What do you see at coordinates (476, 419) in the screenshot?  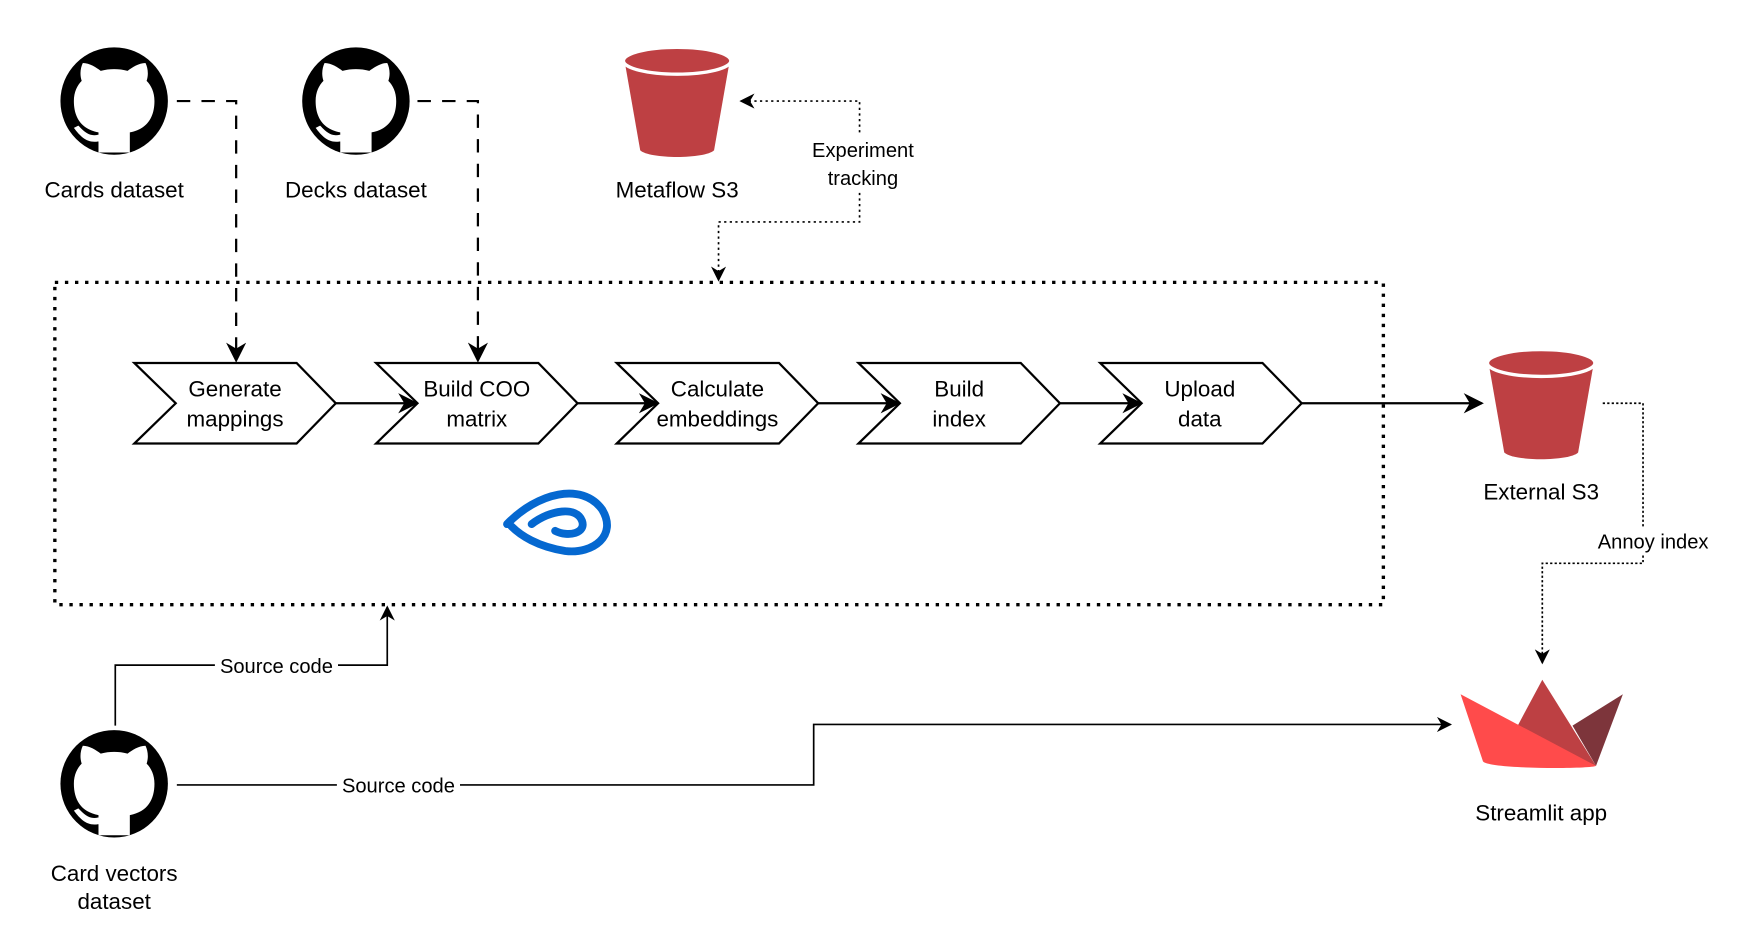 I see `step-label: matrix` at bounding box center [476, 419].